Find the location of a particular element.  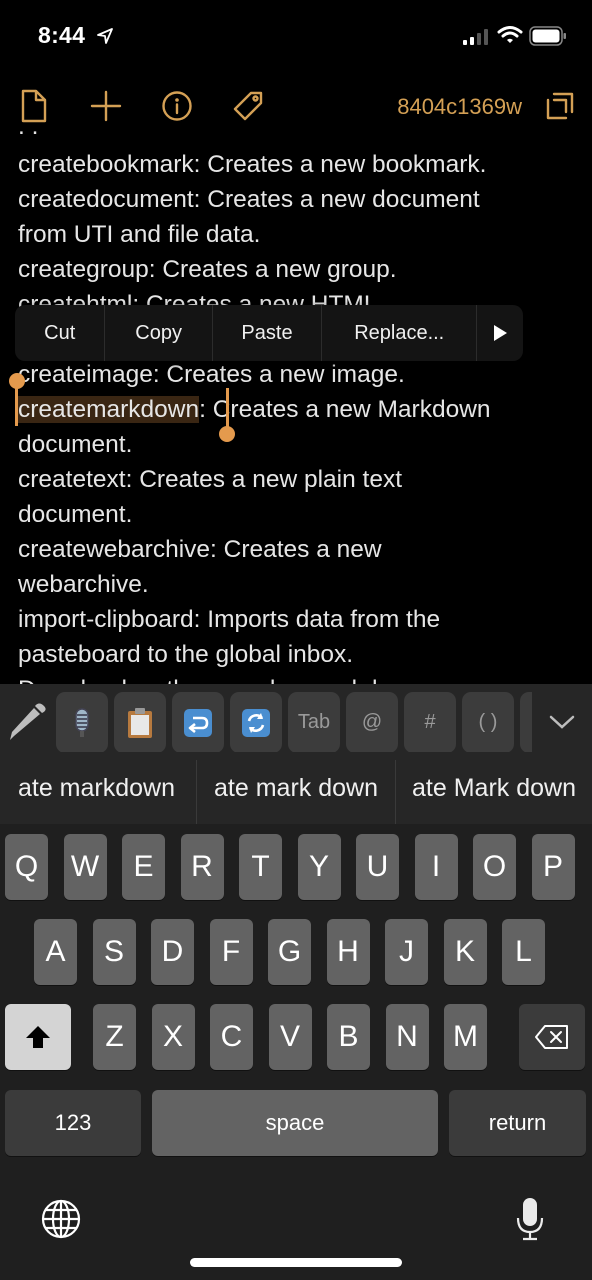

info-button is located at coordinates (177, 106).